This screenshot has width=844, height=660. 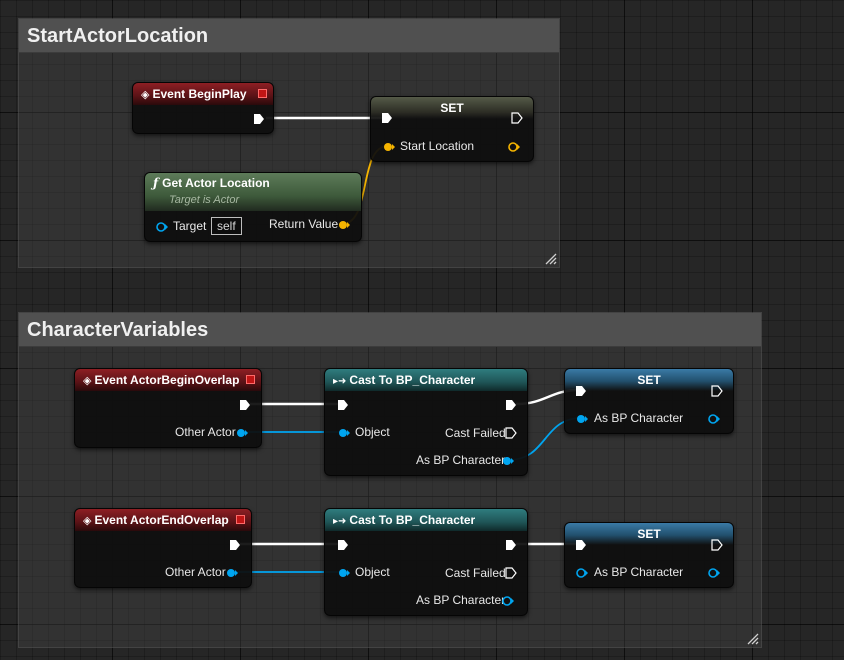 What do you see at coordinates (156, 183) in the screenshot?
I see `function-icon: ƒ` at bounding box center [156, 183].